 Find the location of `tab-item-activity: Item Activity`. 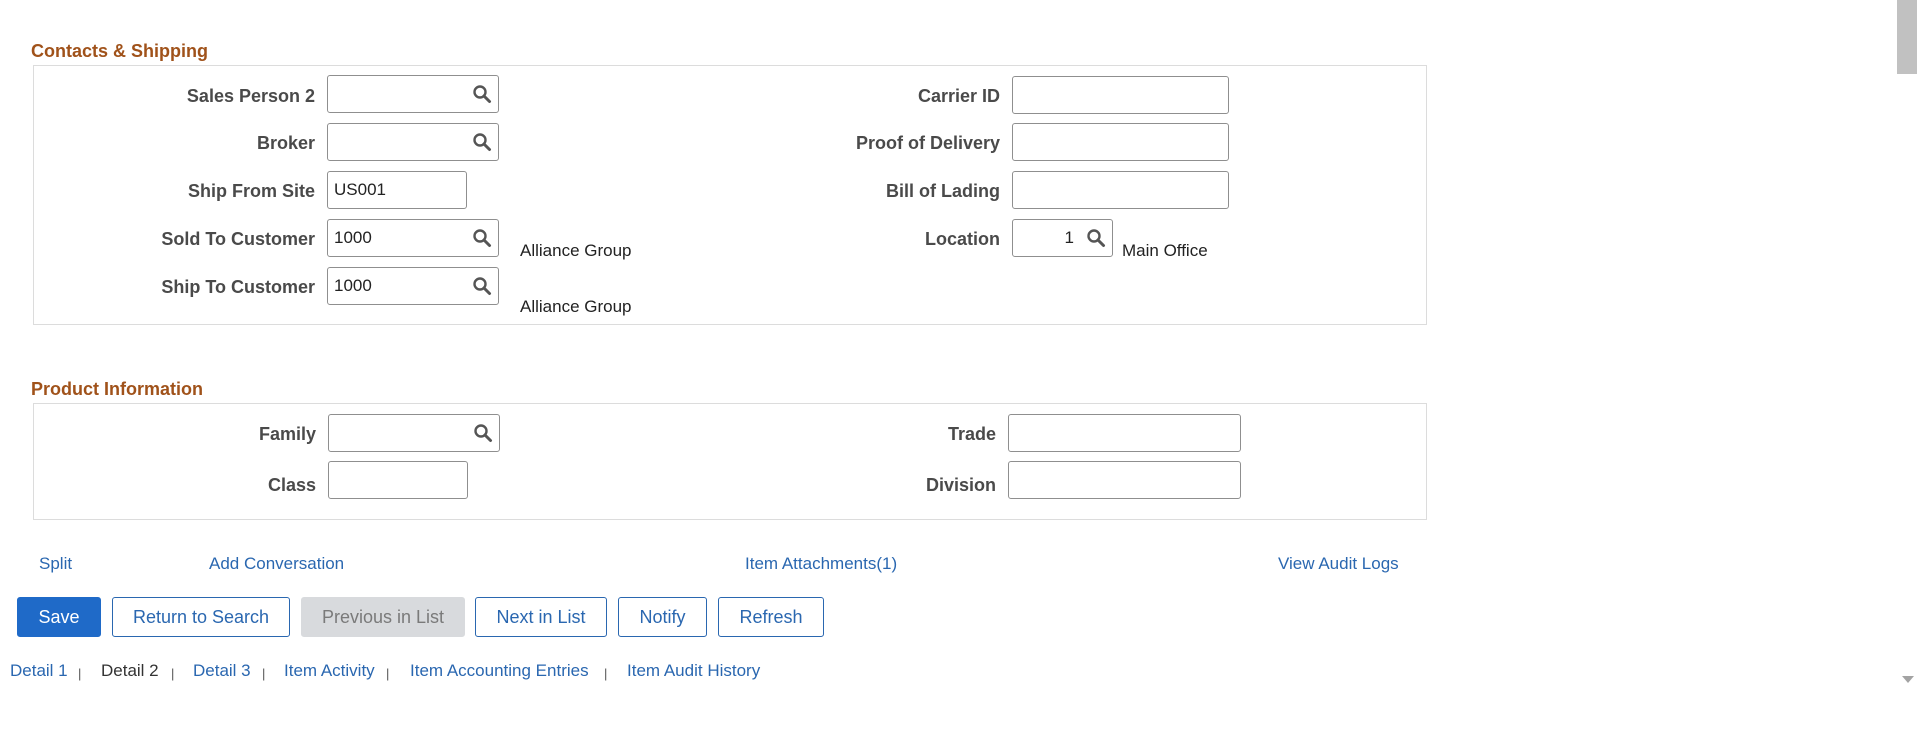

tab-item-activity: Item Activity is located at coordinates (329, 671).